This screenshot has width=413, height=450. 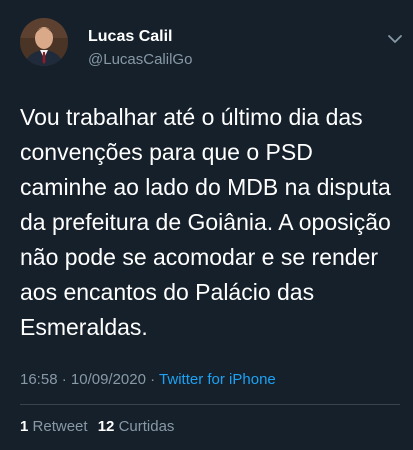 I want to click on retweets-count: 1, so click(x=24, y=426).